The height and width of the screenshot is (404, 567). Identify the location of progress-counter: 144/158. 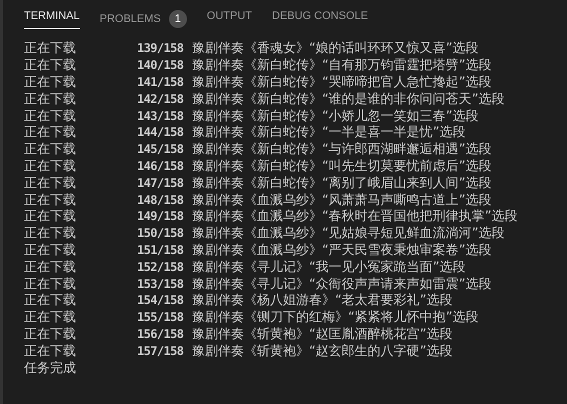
(160, 132).